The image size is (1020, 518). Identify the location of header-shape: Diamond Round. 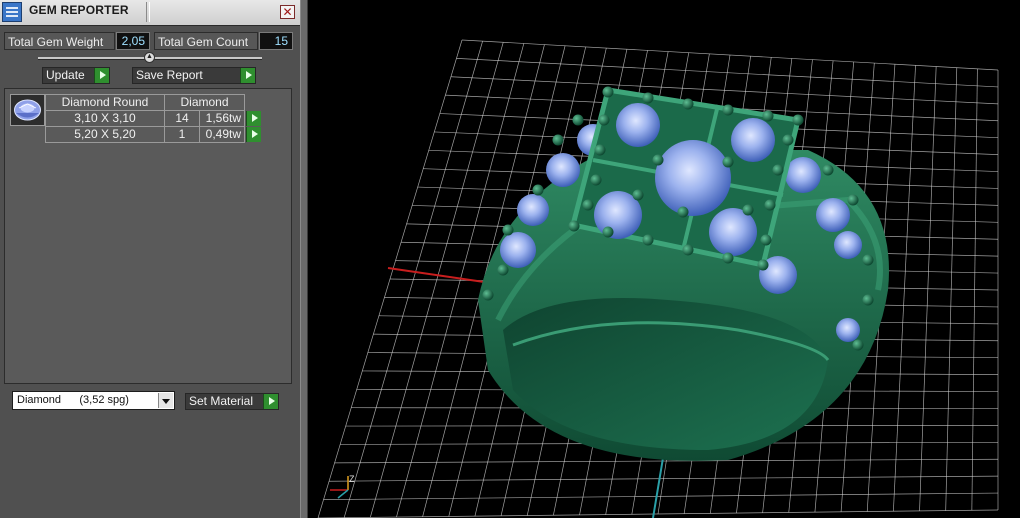
(105, 102).